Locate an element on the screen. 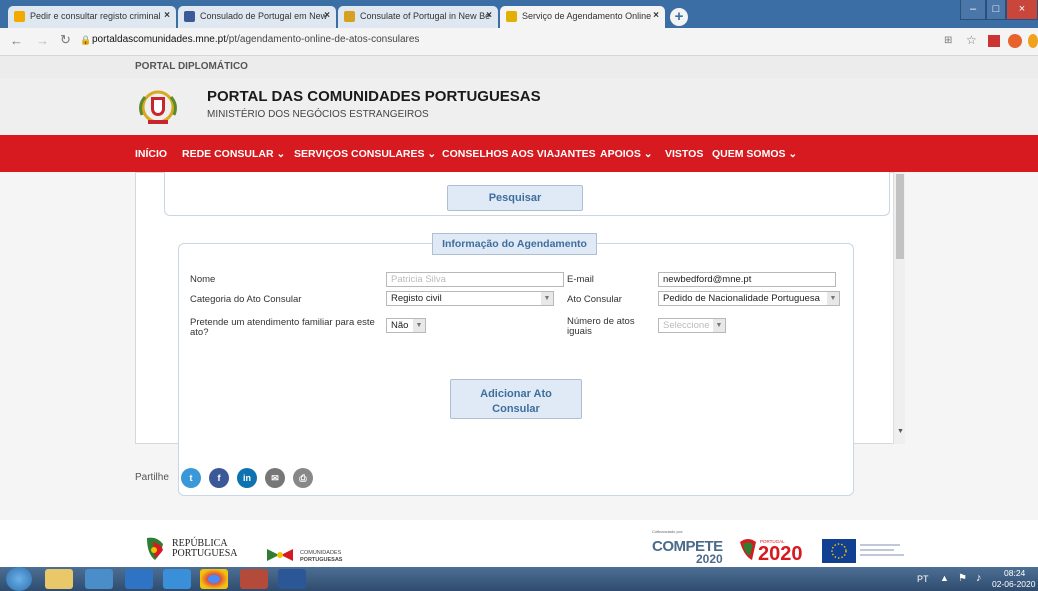 The width and height of the screenshot is (1038, 591). browser-tab-4: Serviço de Agendamento Online × is located at coordinates (582, 17).